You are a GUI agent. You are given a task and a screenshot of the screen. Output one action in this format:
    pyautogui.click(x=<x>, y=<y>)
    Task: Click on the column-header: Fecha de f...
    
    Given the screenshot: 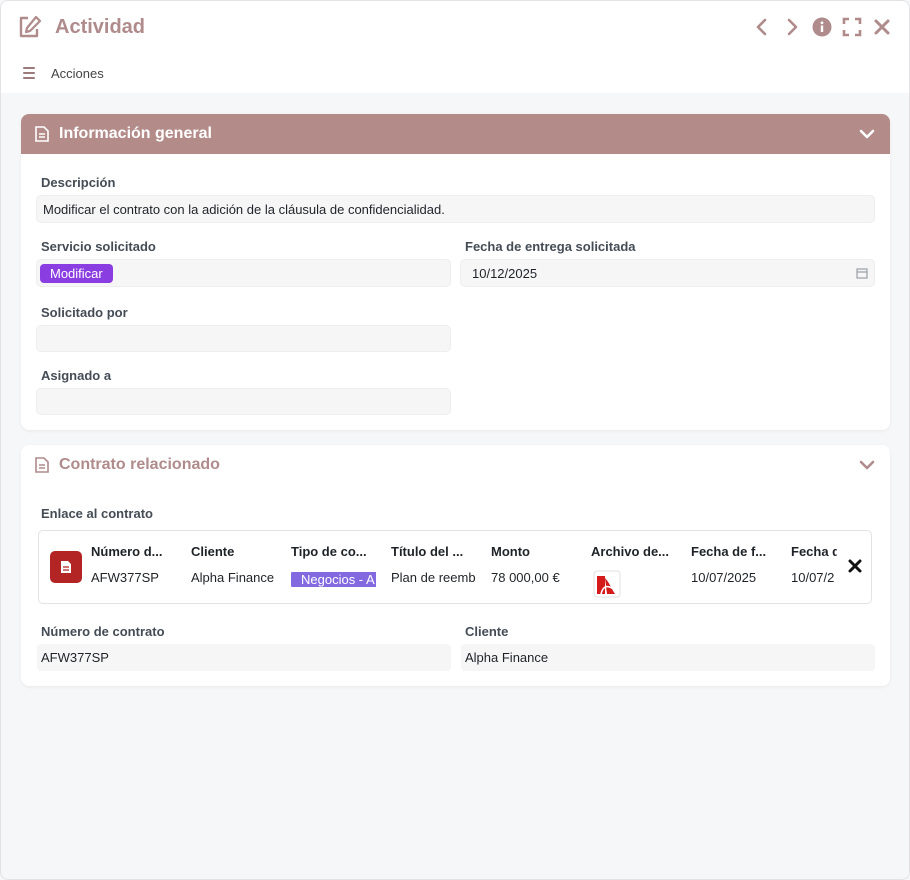 What is the action you would take?
    pyautogui.click(x=729, y=551)
    